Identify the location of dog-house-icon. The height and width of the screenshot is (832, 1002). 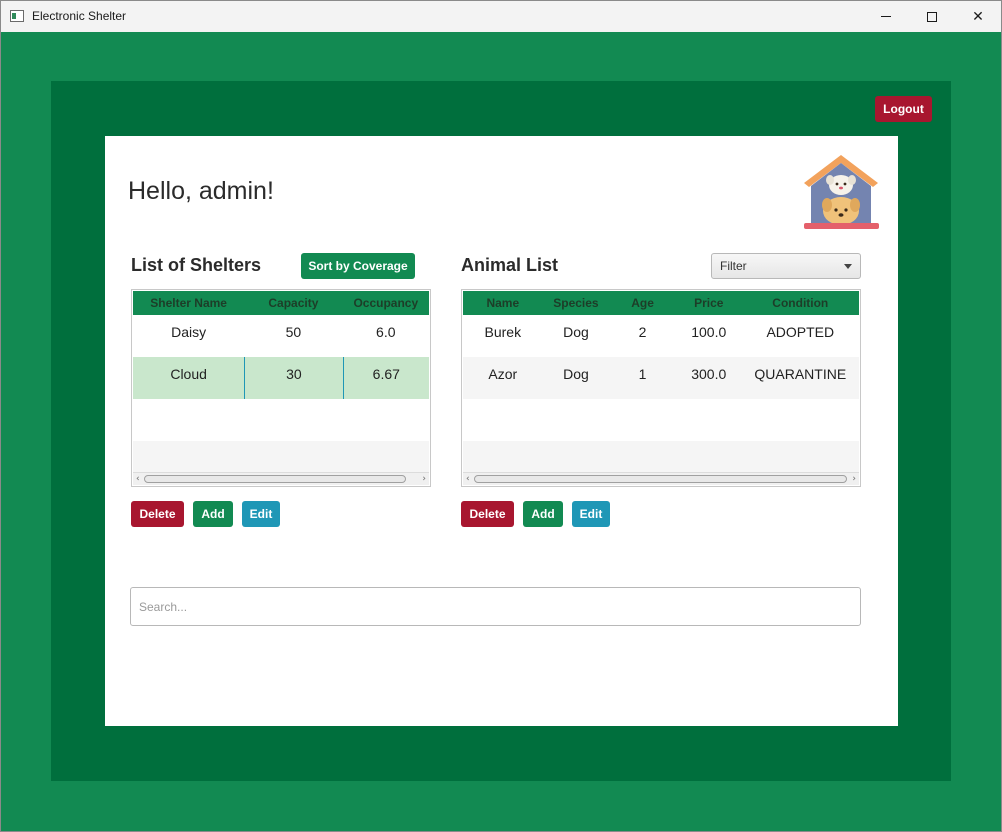
(841, 192).